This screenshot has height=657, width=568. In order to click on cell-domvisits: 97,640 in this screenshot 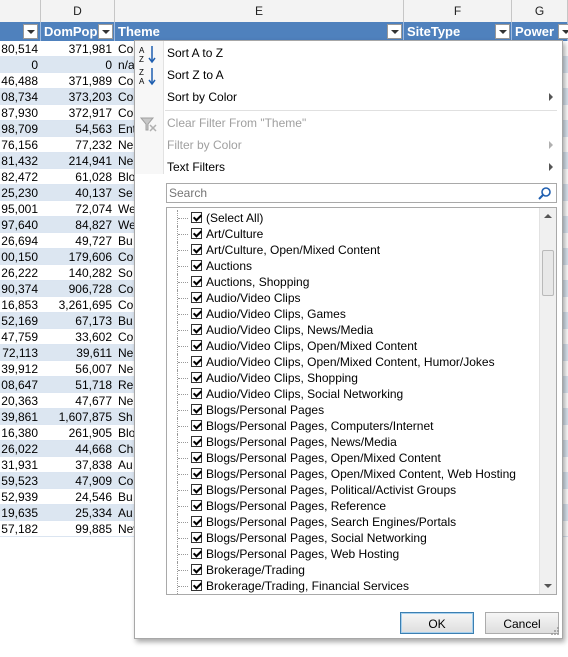, I will do `click(20, 225)`.